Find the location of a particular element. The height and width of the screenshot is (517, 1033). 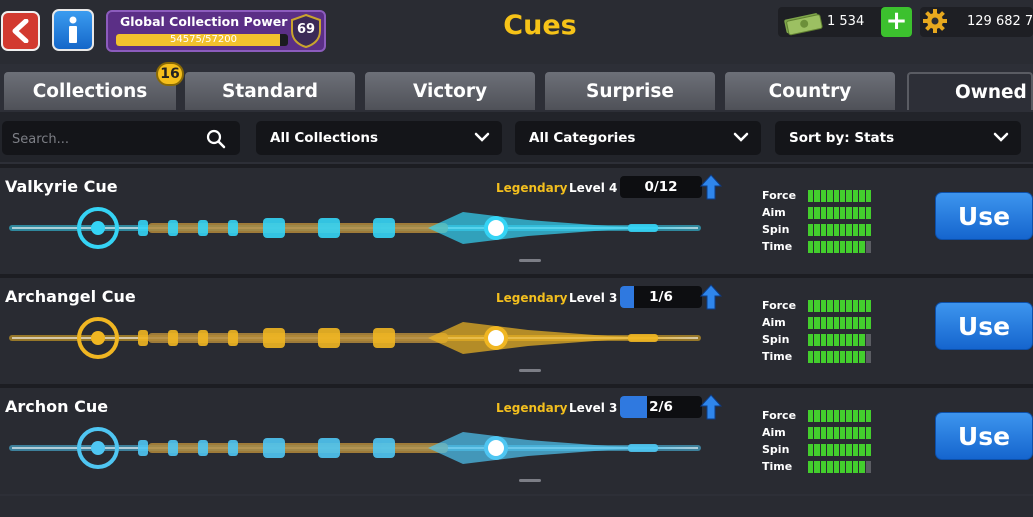

page-title: Cues is located at coordinates (540, 25).